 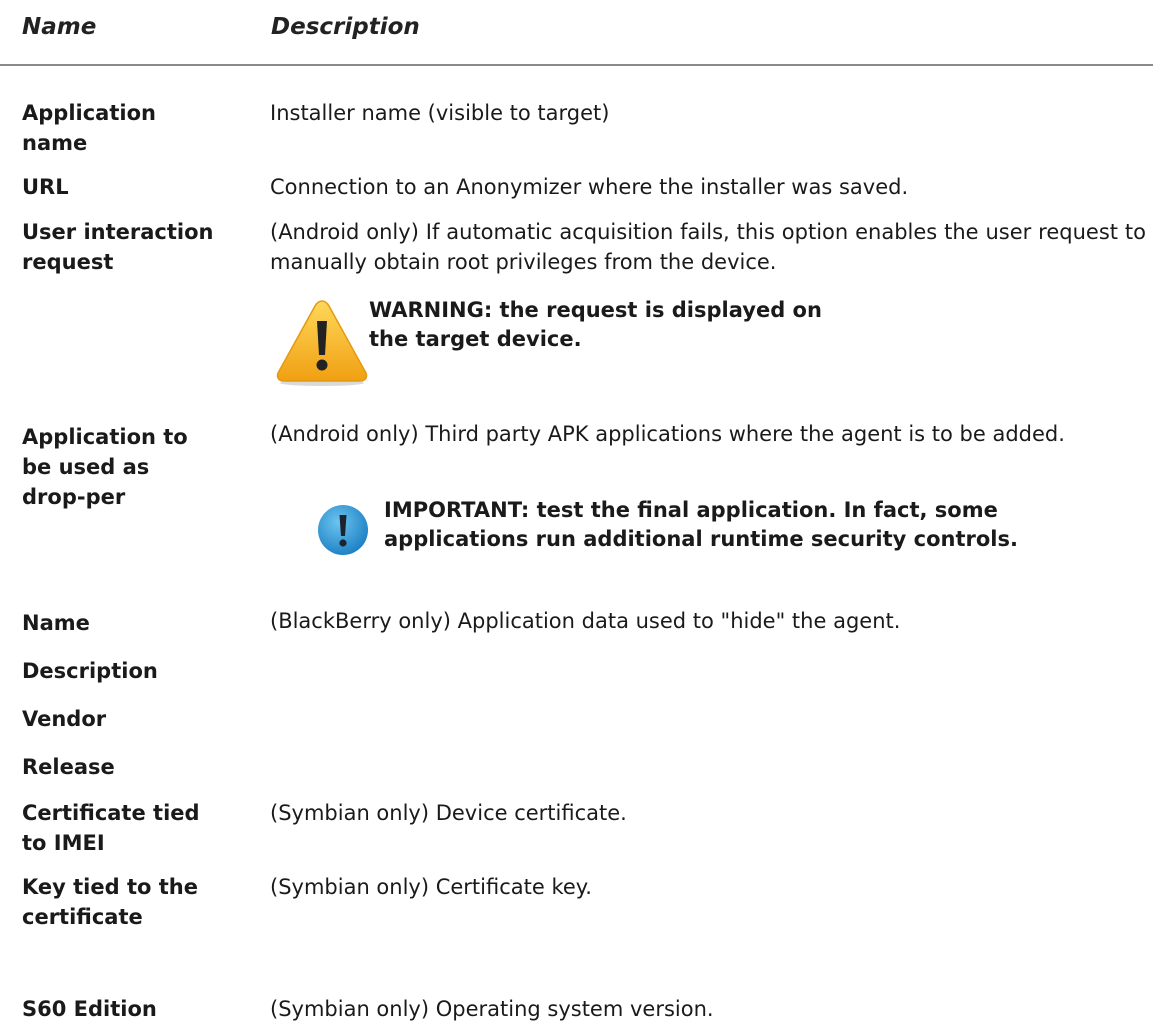 What do you see at coordinates (322, 342) in the screenshot?
I see `warning-triangle-icon` at bounding box center [322, 342].